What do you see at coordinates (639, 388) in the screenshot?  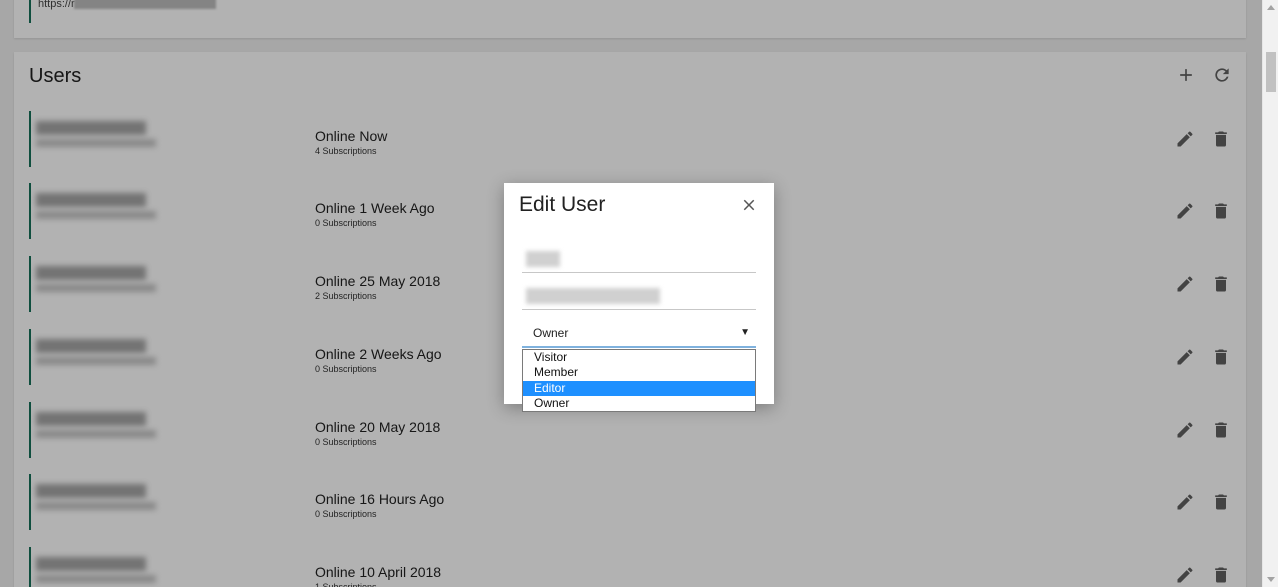 I see `role-option-editor: Editor` at bounding box center [639, 388].